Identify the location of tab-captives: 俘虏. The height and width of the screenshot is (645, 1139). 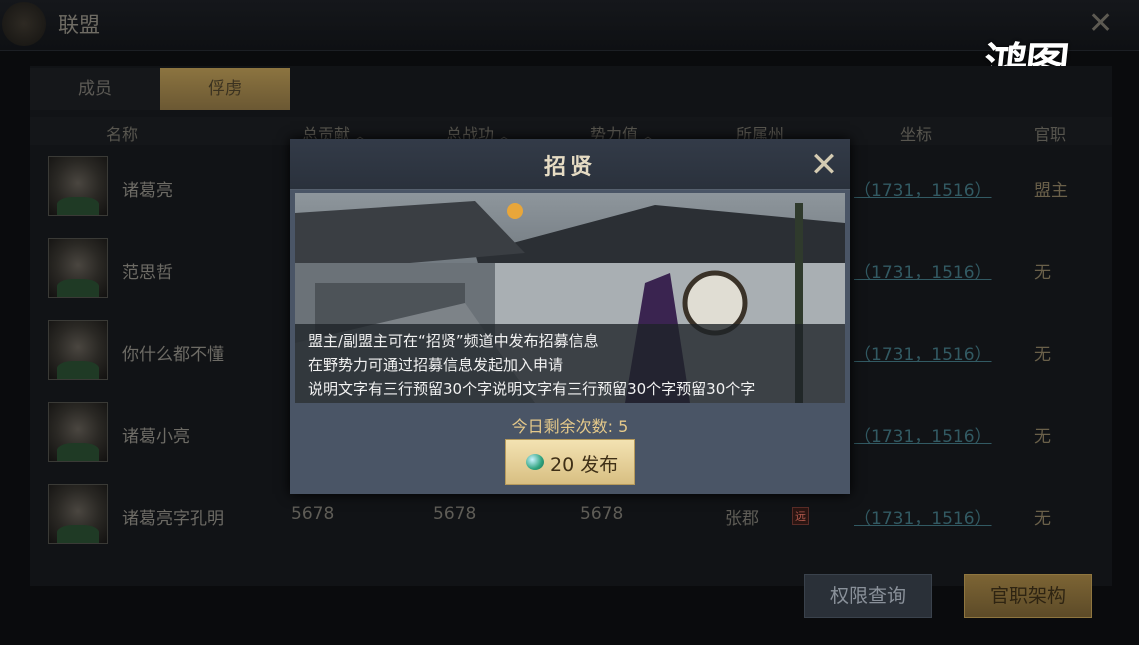
(225, 89).